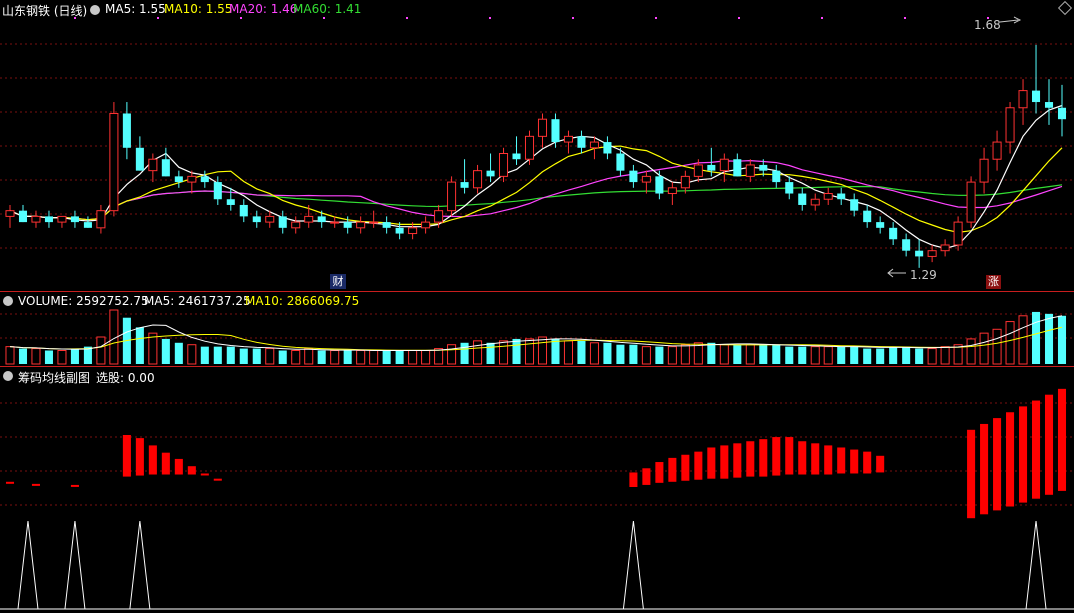  I want to click on stock-title: 山东钢铁 (日线), so click(45, 11).